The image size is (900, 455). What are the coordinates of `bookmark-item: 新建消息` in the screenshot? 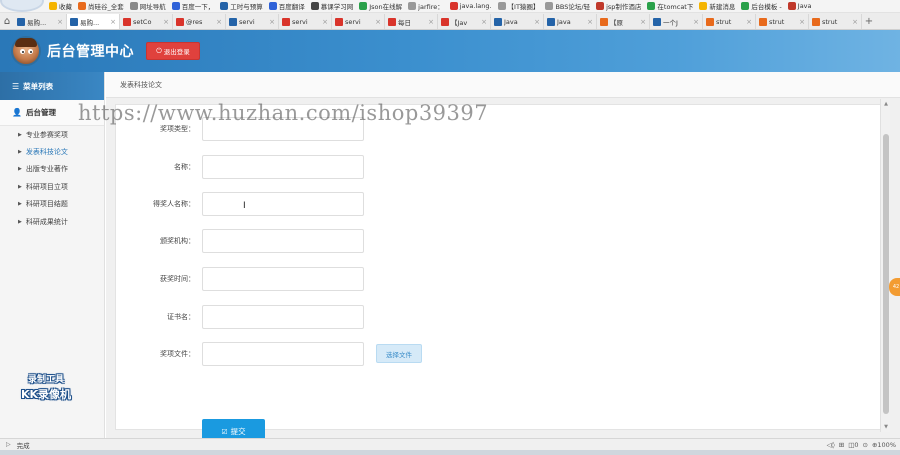 It's located at (717, 6).